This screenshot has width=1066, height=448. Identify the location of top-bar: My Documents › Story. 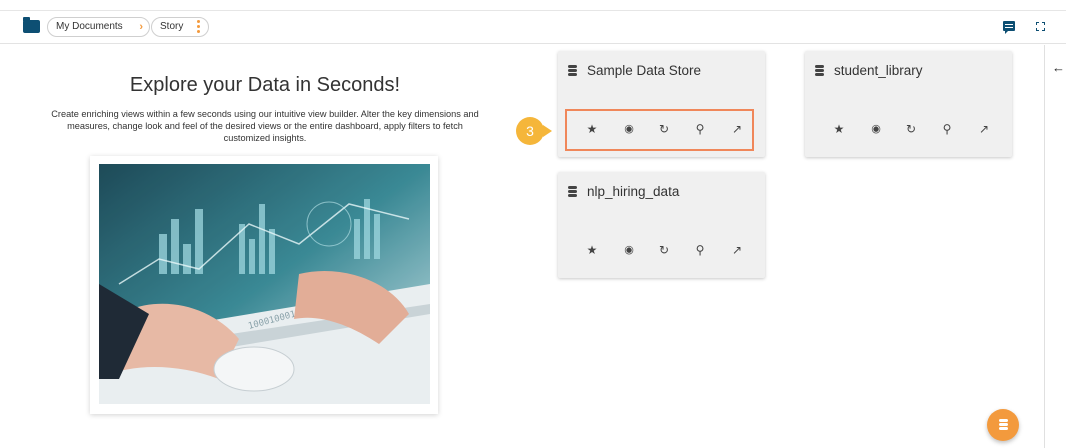
(533, 27).